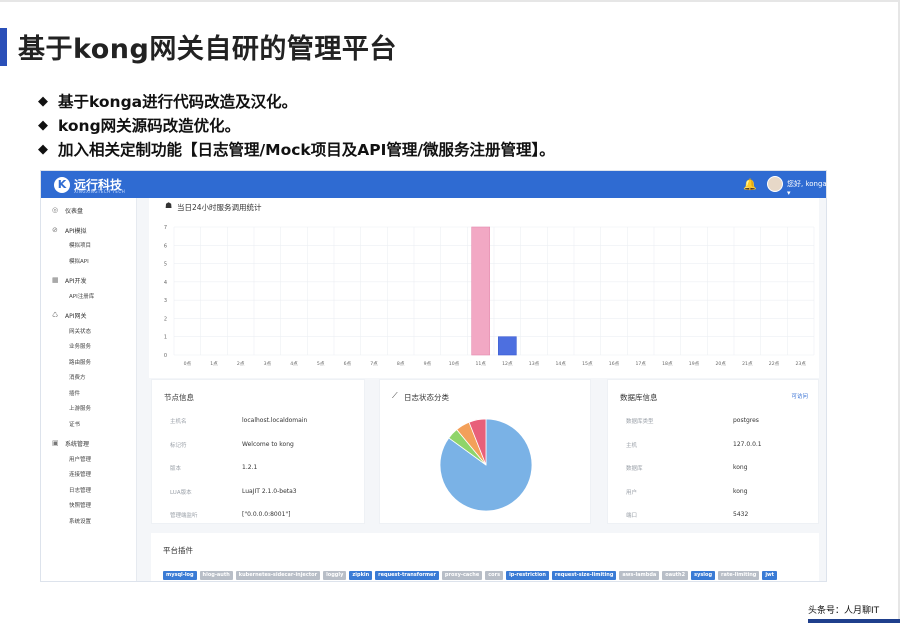 Image resolution: width=900 pixels, height=623 pixels. Describe the element at coordinates (77, 377) in the screenshot. I see `sidebar-subitem: 消费方` at that location.